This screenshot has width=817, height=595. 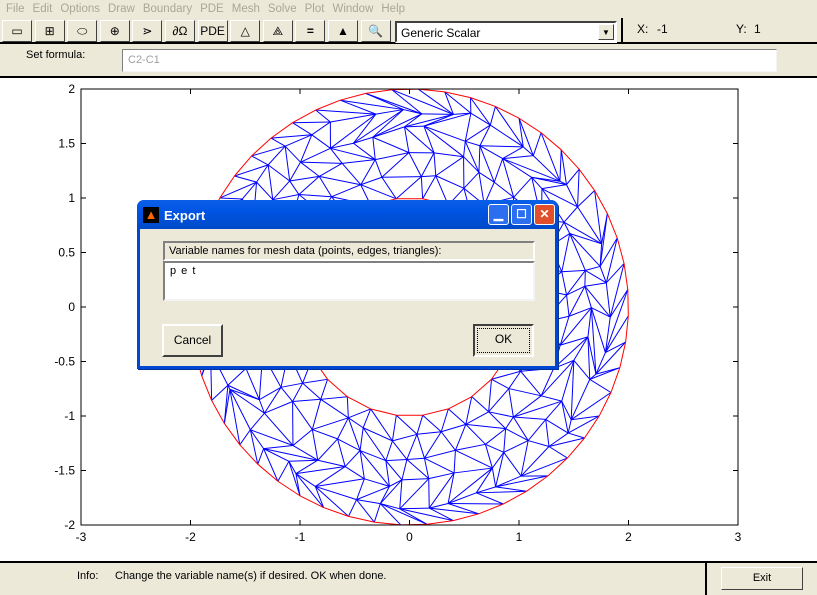 What do you see at coordinates (192, 340) in the screenshot?
I see `cancel-button: Cancel` at bounding box center [192, 340].